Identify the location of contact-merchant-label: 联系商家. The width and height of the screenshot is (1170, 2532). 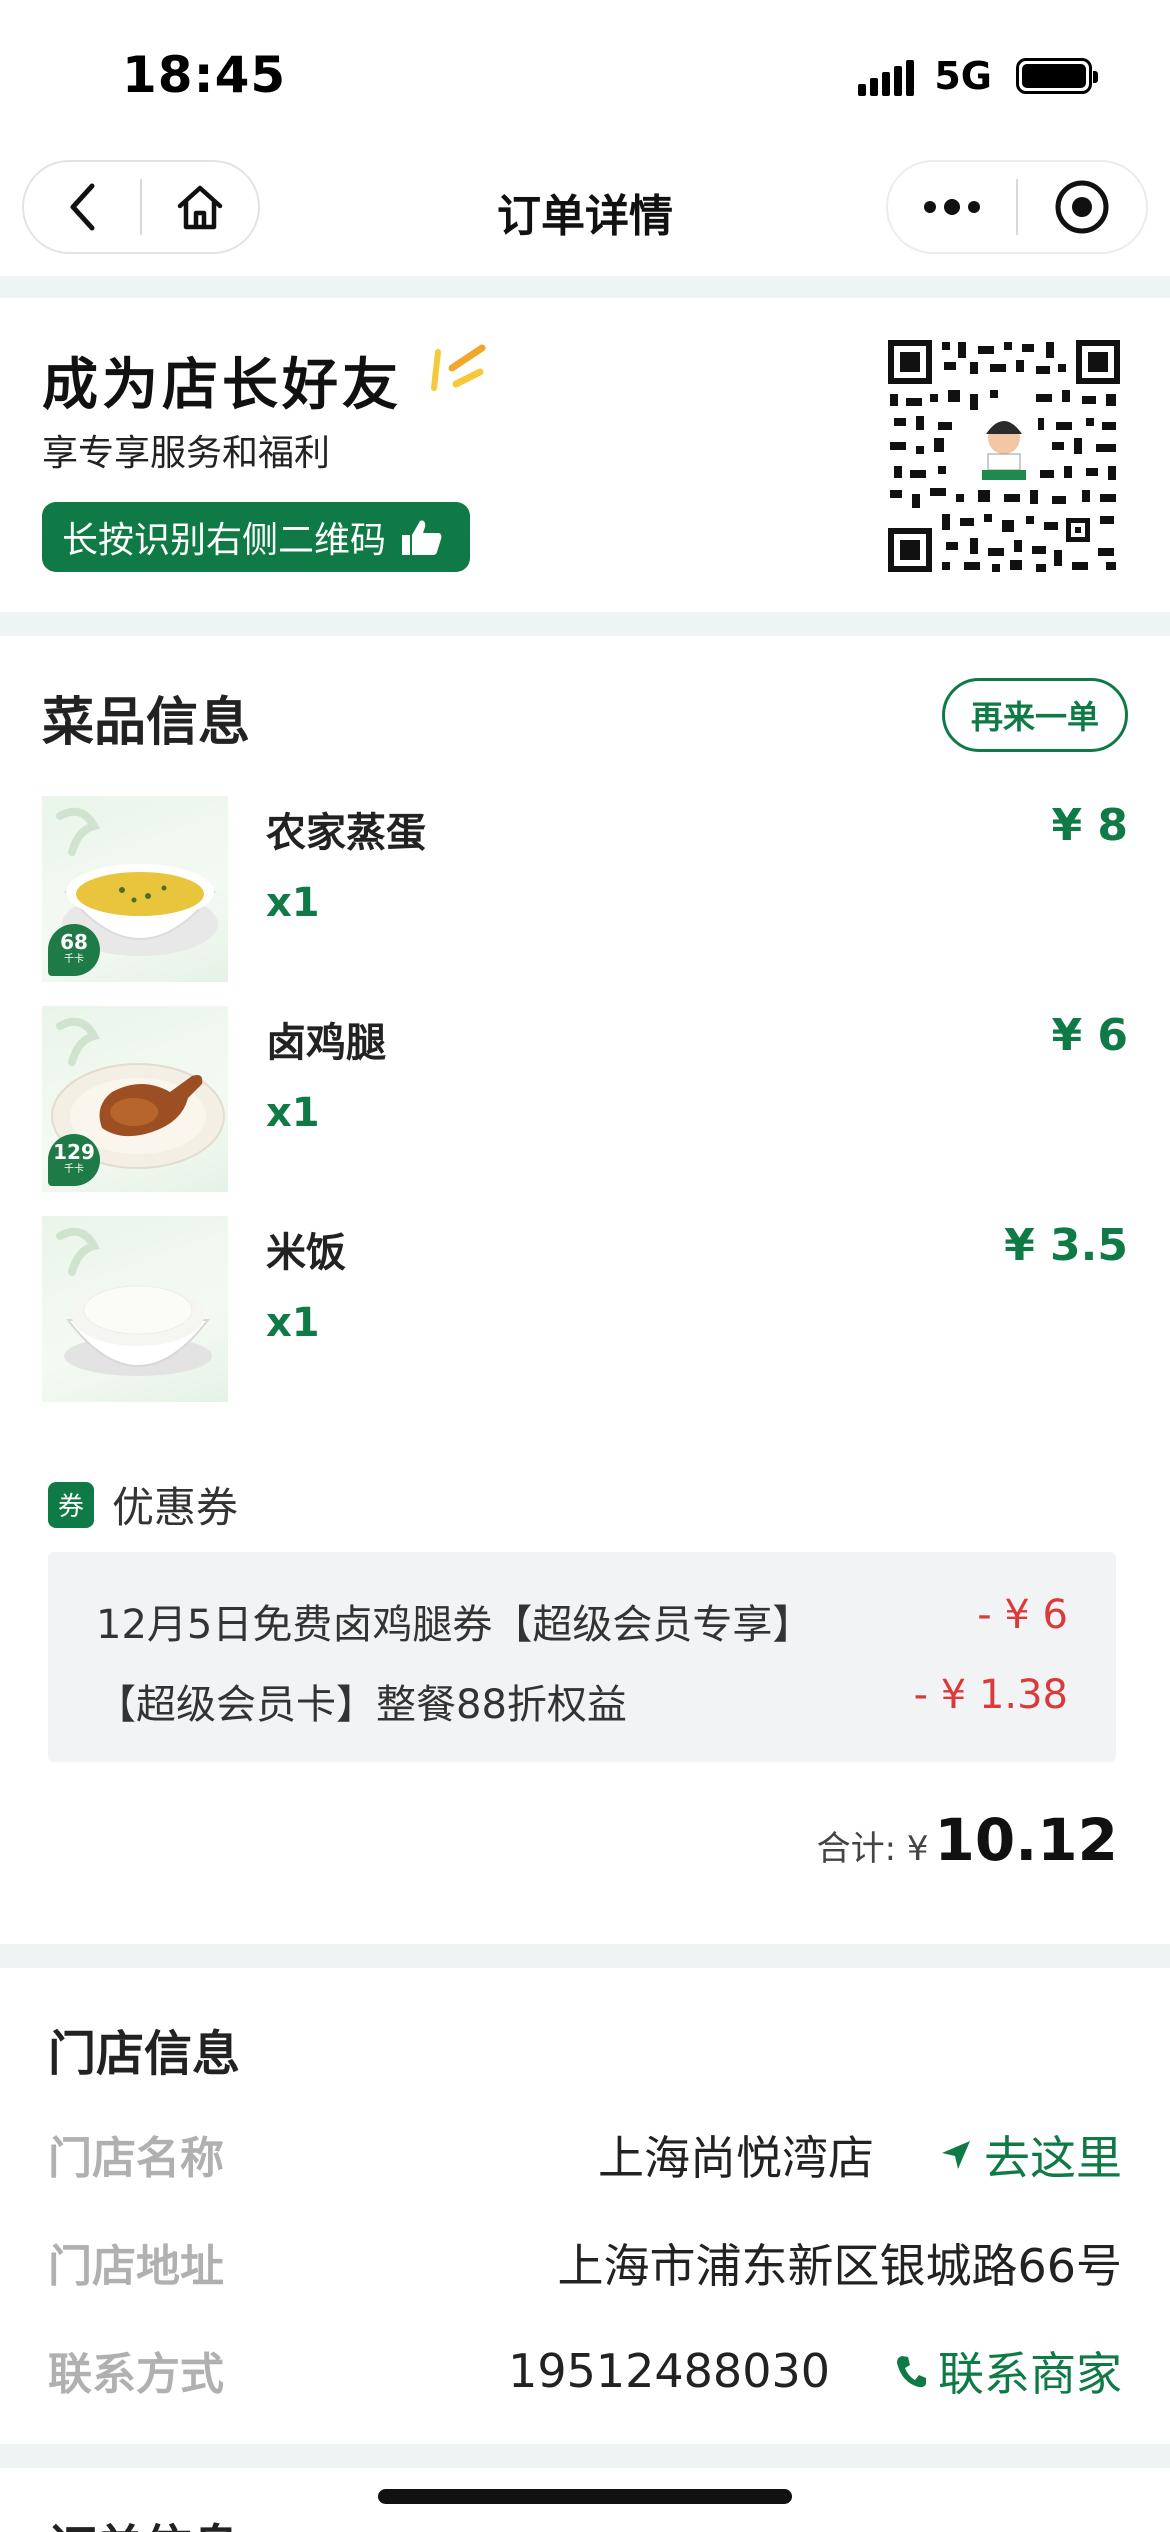
(1030, 2374).